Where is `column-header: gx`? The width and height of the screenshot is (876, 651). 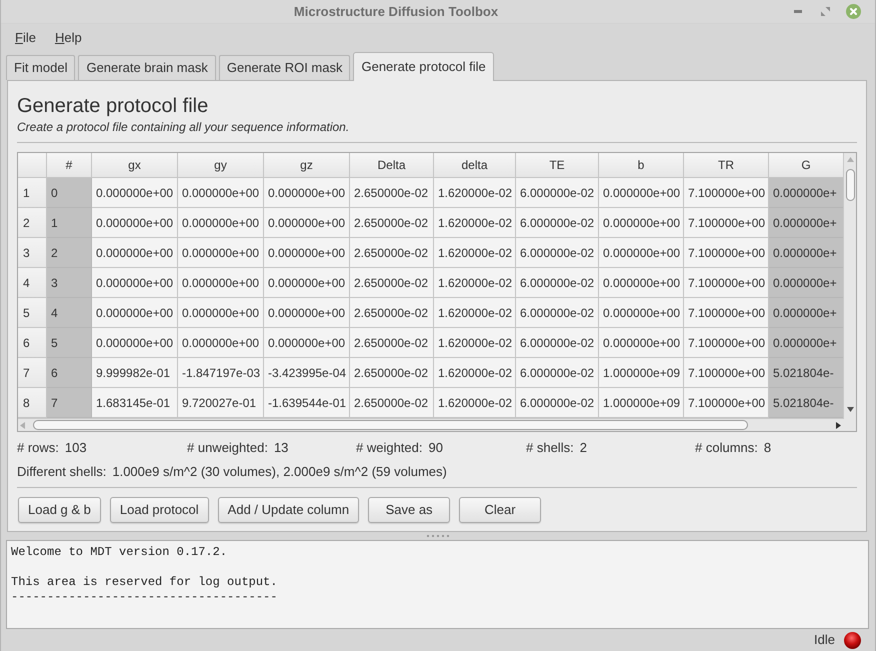 column-header: gx is located at coordinates (135, 165).